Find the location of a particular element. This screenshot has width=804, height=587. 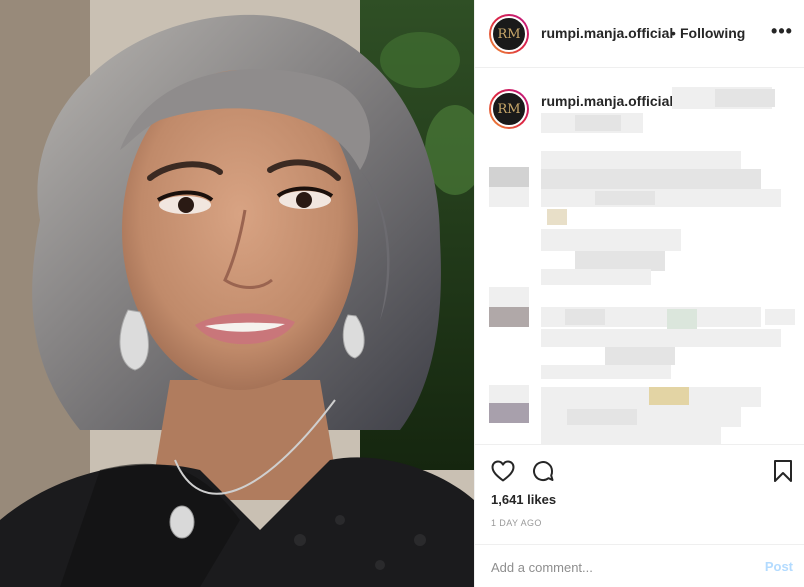

avatar-monogram: RM is located at coordinates (509, 34).